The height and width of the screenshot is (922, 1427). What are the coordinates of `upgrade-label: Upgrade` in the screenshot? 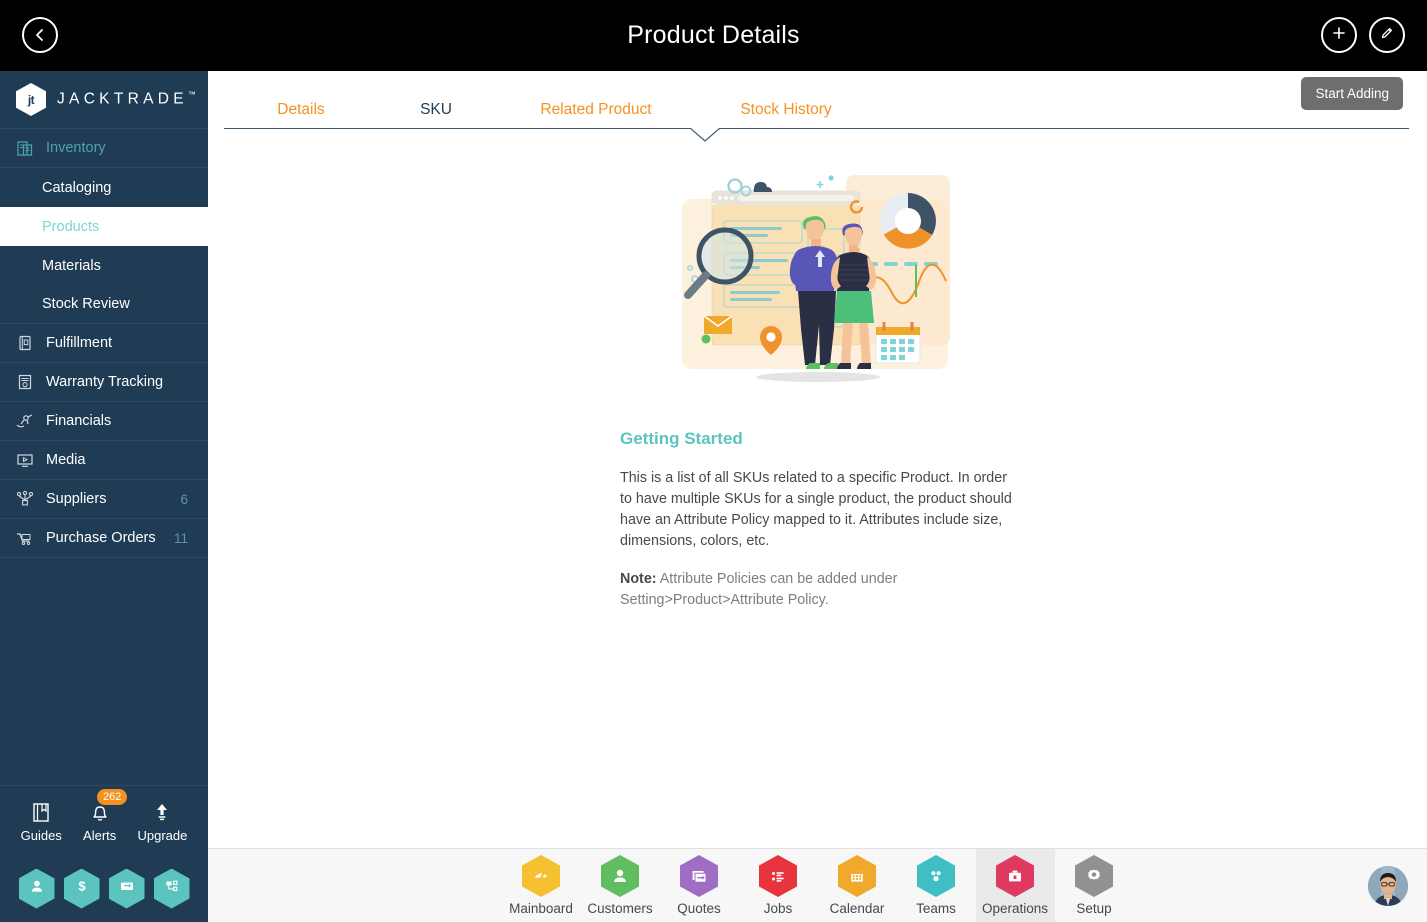 It's located at (162, 835).